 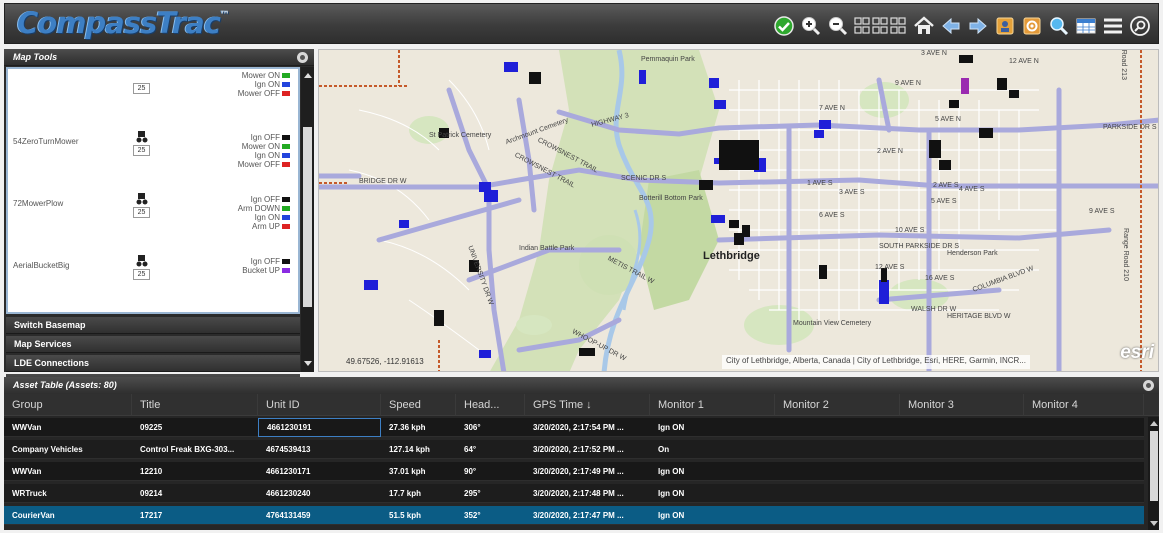 I want to click on left-panel-scrollbar, so click(x=307, y=219).